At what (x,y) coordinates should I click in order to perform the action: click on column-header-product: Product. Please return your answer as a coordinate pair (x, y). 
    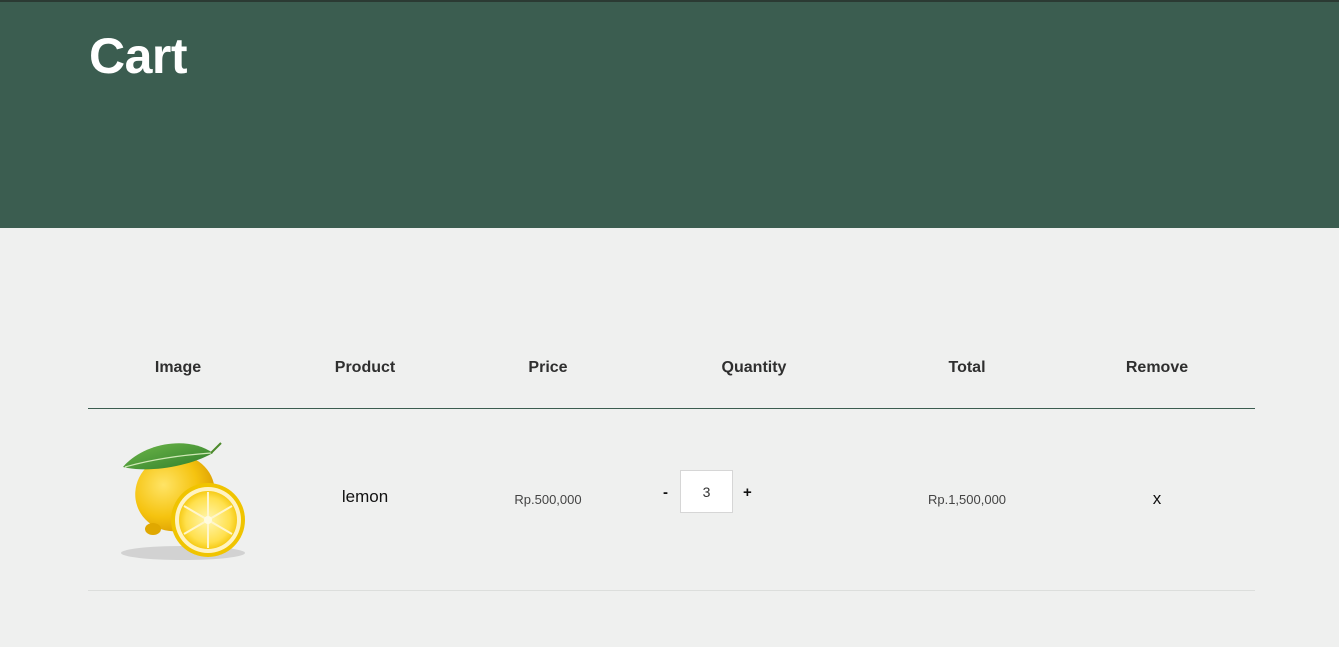
    Looking at the image, I should click on (365, 367).